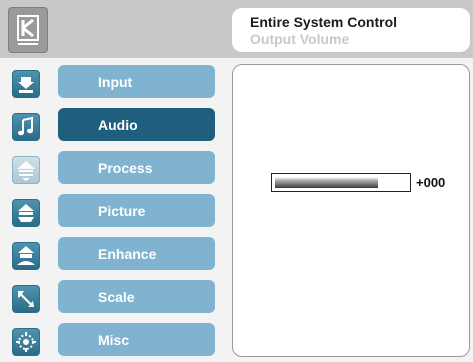  Describe the element at coordinates (431, 182) in the screenshot. I see `output-volume-value: +000` at that location.